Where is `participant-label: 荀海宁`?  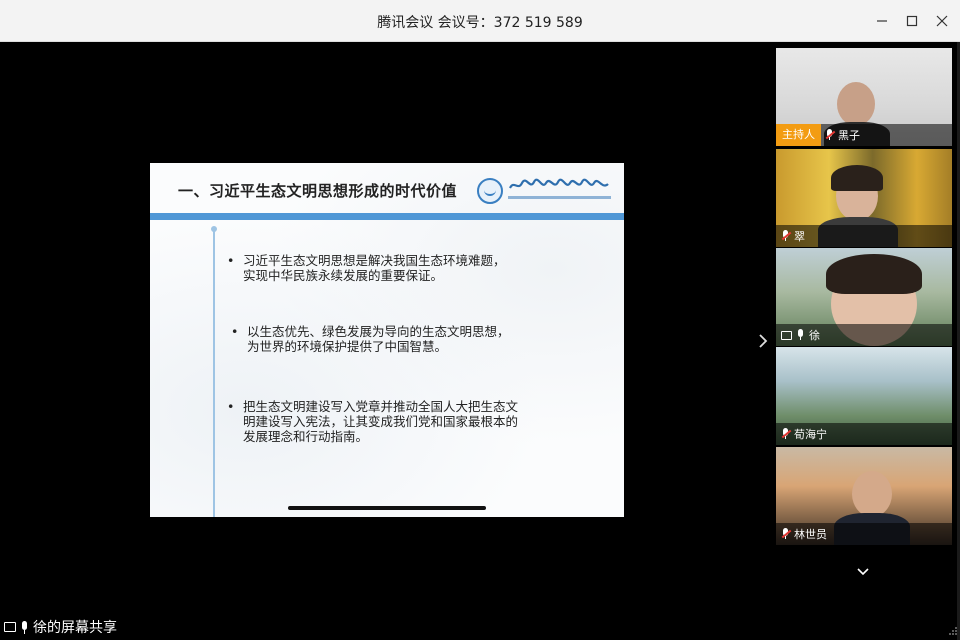 participant-label: 荀海宁 is located at coordinates (864, 434).